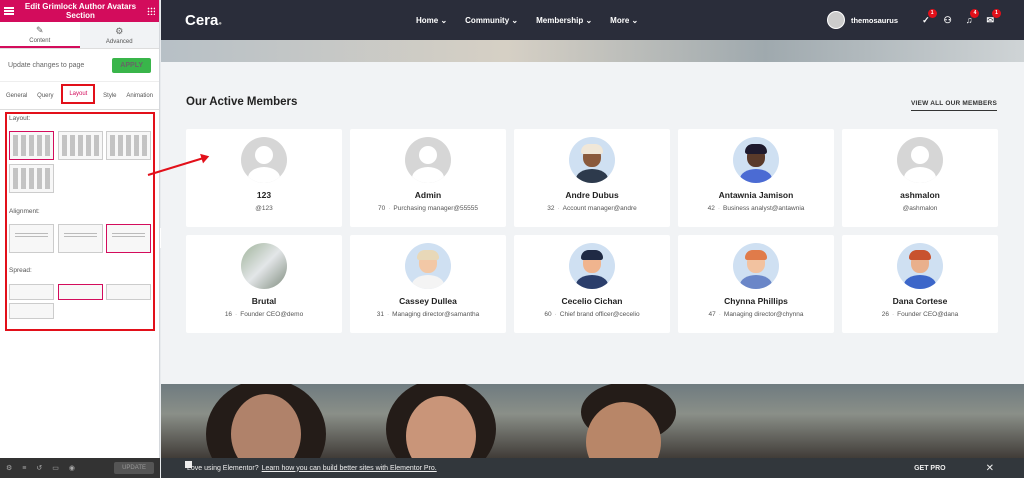 The height and width of the screenshot is (478, 1024). I want to click on member-role: Account manager@andre, so click(599, 208).